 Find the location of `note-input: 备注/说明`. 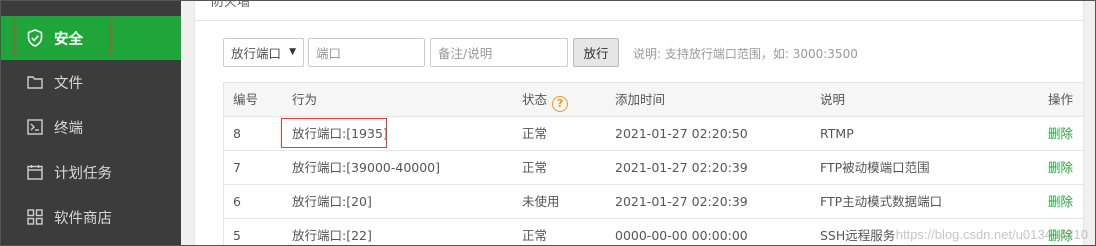

note-input: 备注/说明 is located at coordinates (499, 52).